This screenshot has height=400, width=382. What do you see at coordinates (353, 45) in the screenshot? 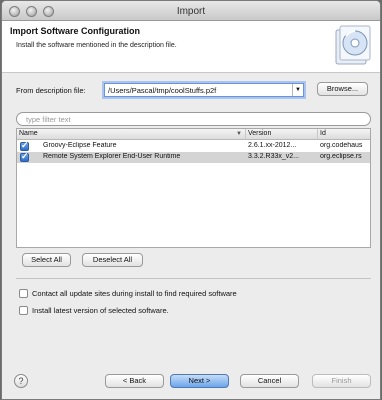
I see `install-cd-icon` at bounding box center [353, 45].